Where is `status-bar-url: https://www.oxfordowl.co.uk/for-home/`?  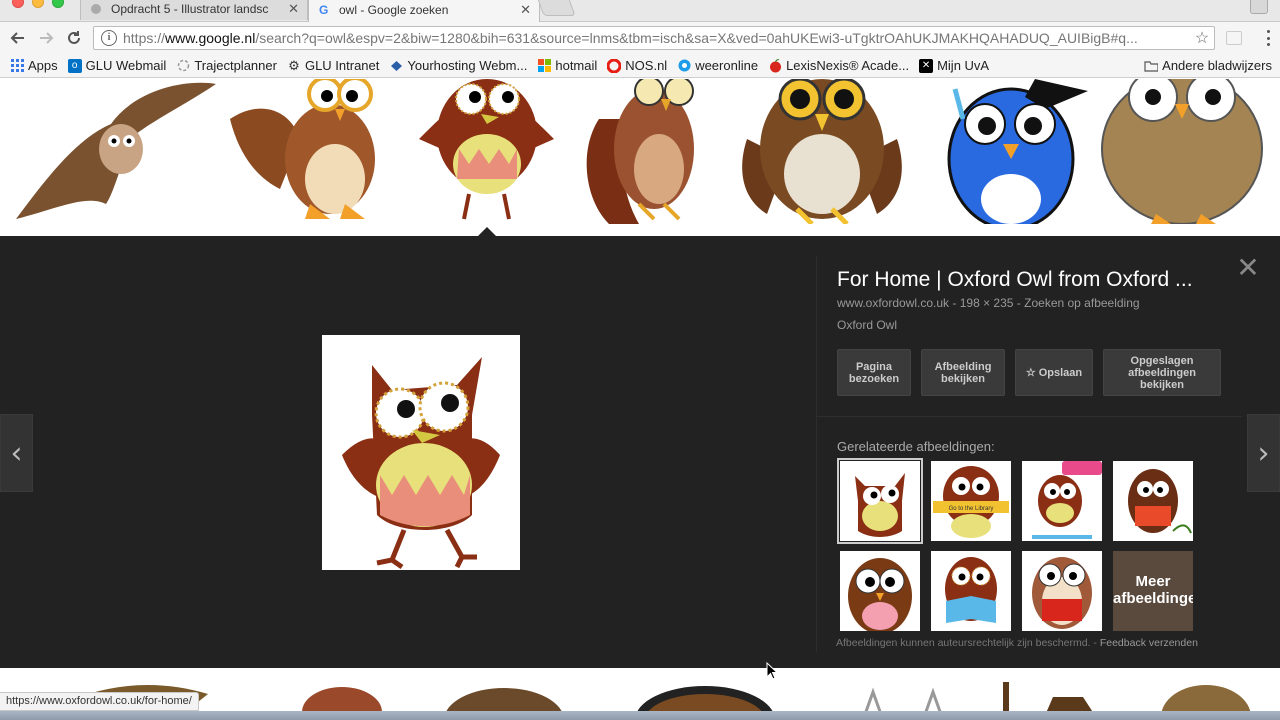 status-bar-url: https://www.oxfordowl.co.uk/for-home/ is located at coordinates (99, 701).